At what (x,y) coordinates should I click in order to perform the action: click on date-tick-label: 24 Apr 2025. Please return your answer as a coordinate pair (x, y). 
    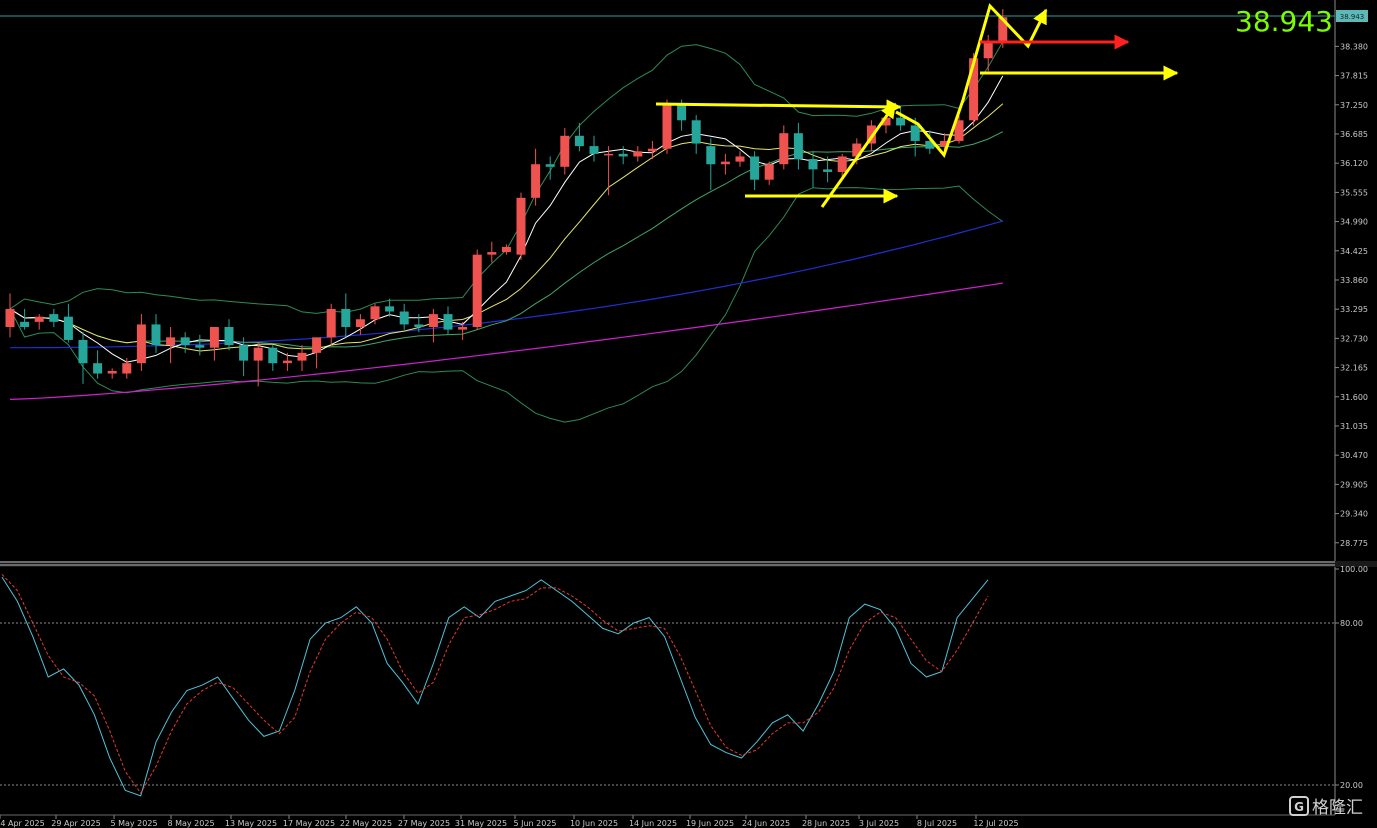
    Looking at the image, I should click on (22, 823).